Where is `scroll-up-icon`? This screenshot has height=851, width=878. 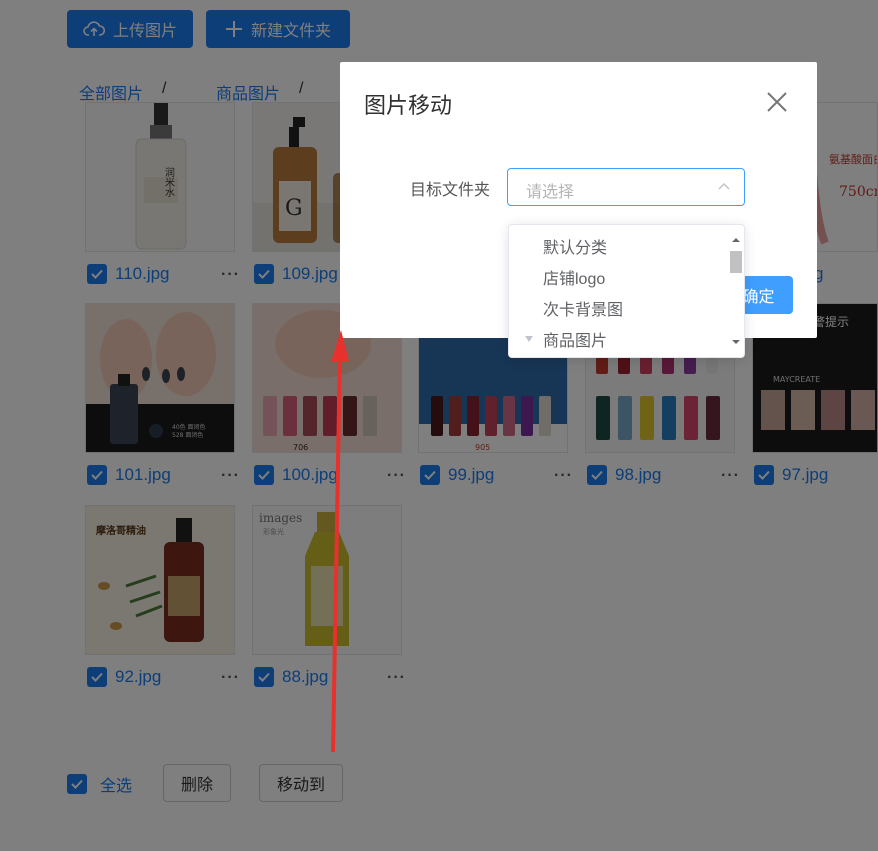 scroll-up-icon is located at coordinates (736, 240).